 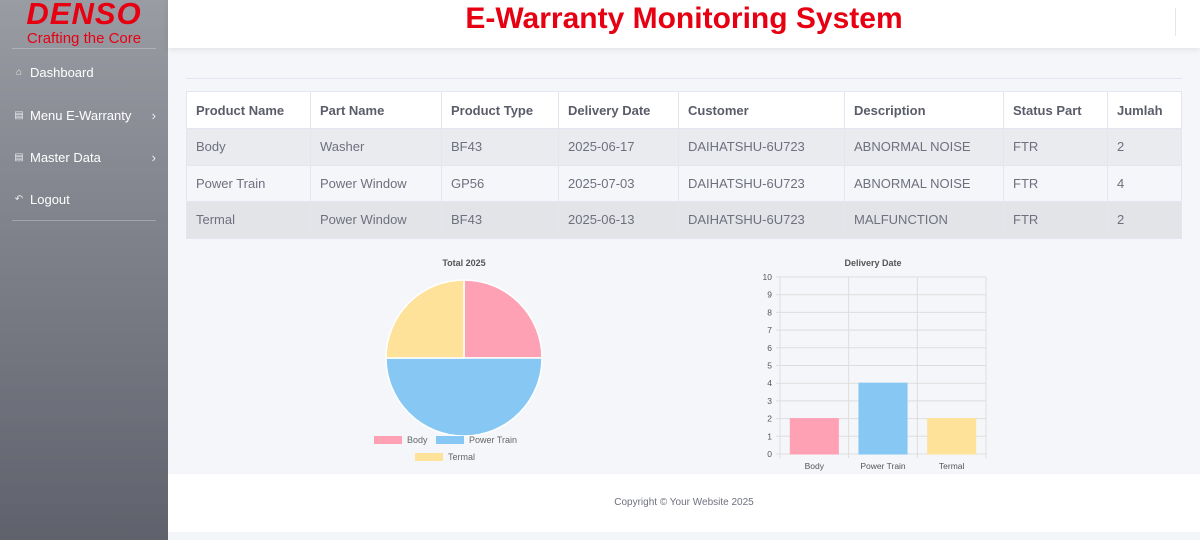 What do you see at coordinates (464, 397) in the screenshot?
I see `pie-slice-power-train` at bounding box center [464, 397].